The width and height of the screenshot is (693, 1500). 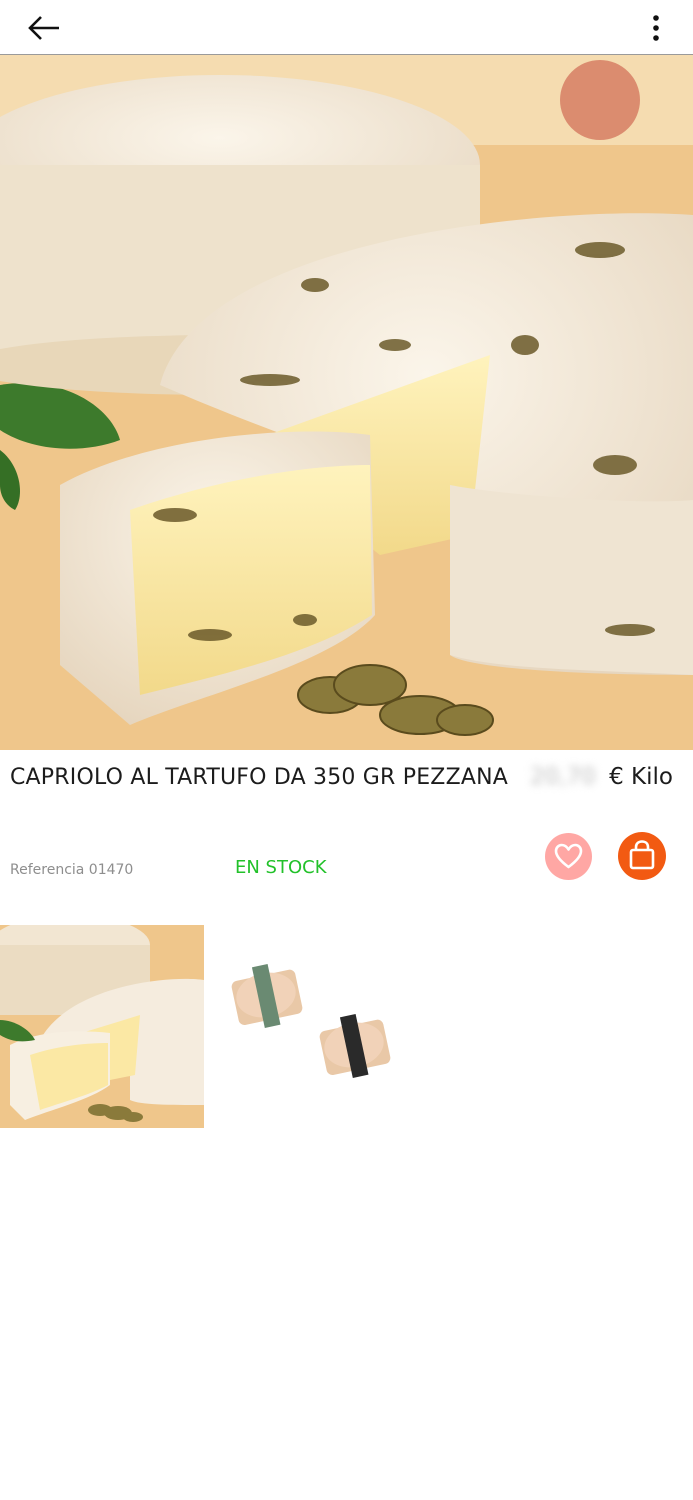 What do you see at coordinates (346, 27) in the screenshot?
I see `top-app-bar` at bounding box center [346, 27].